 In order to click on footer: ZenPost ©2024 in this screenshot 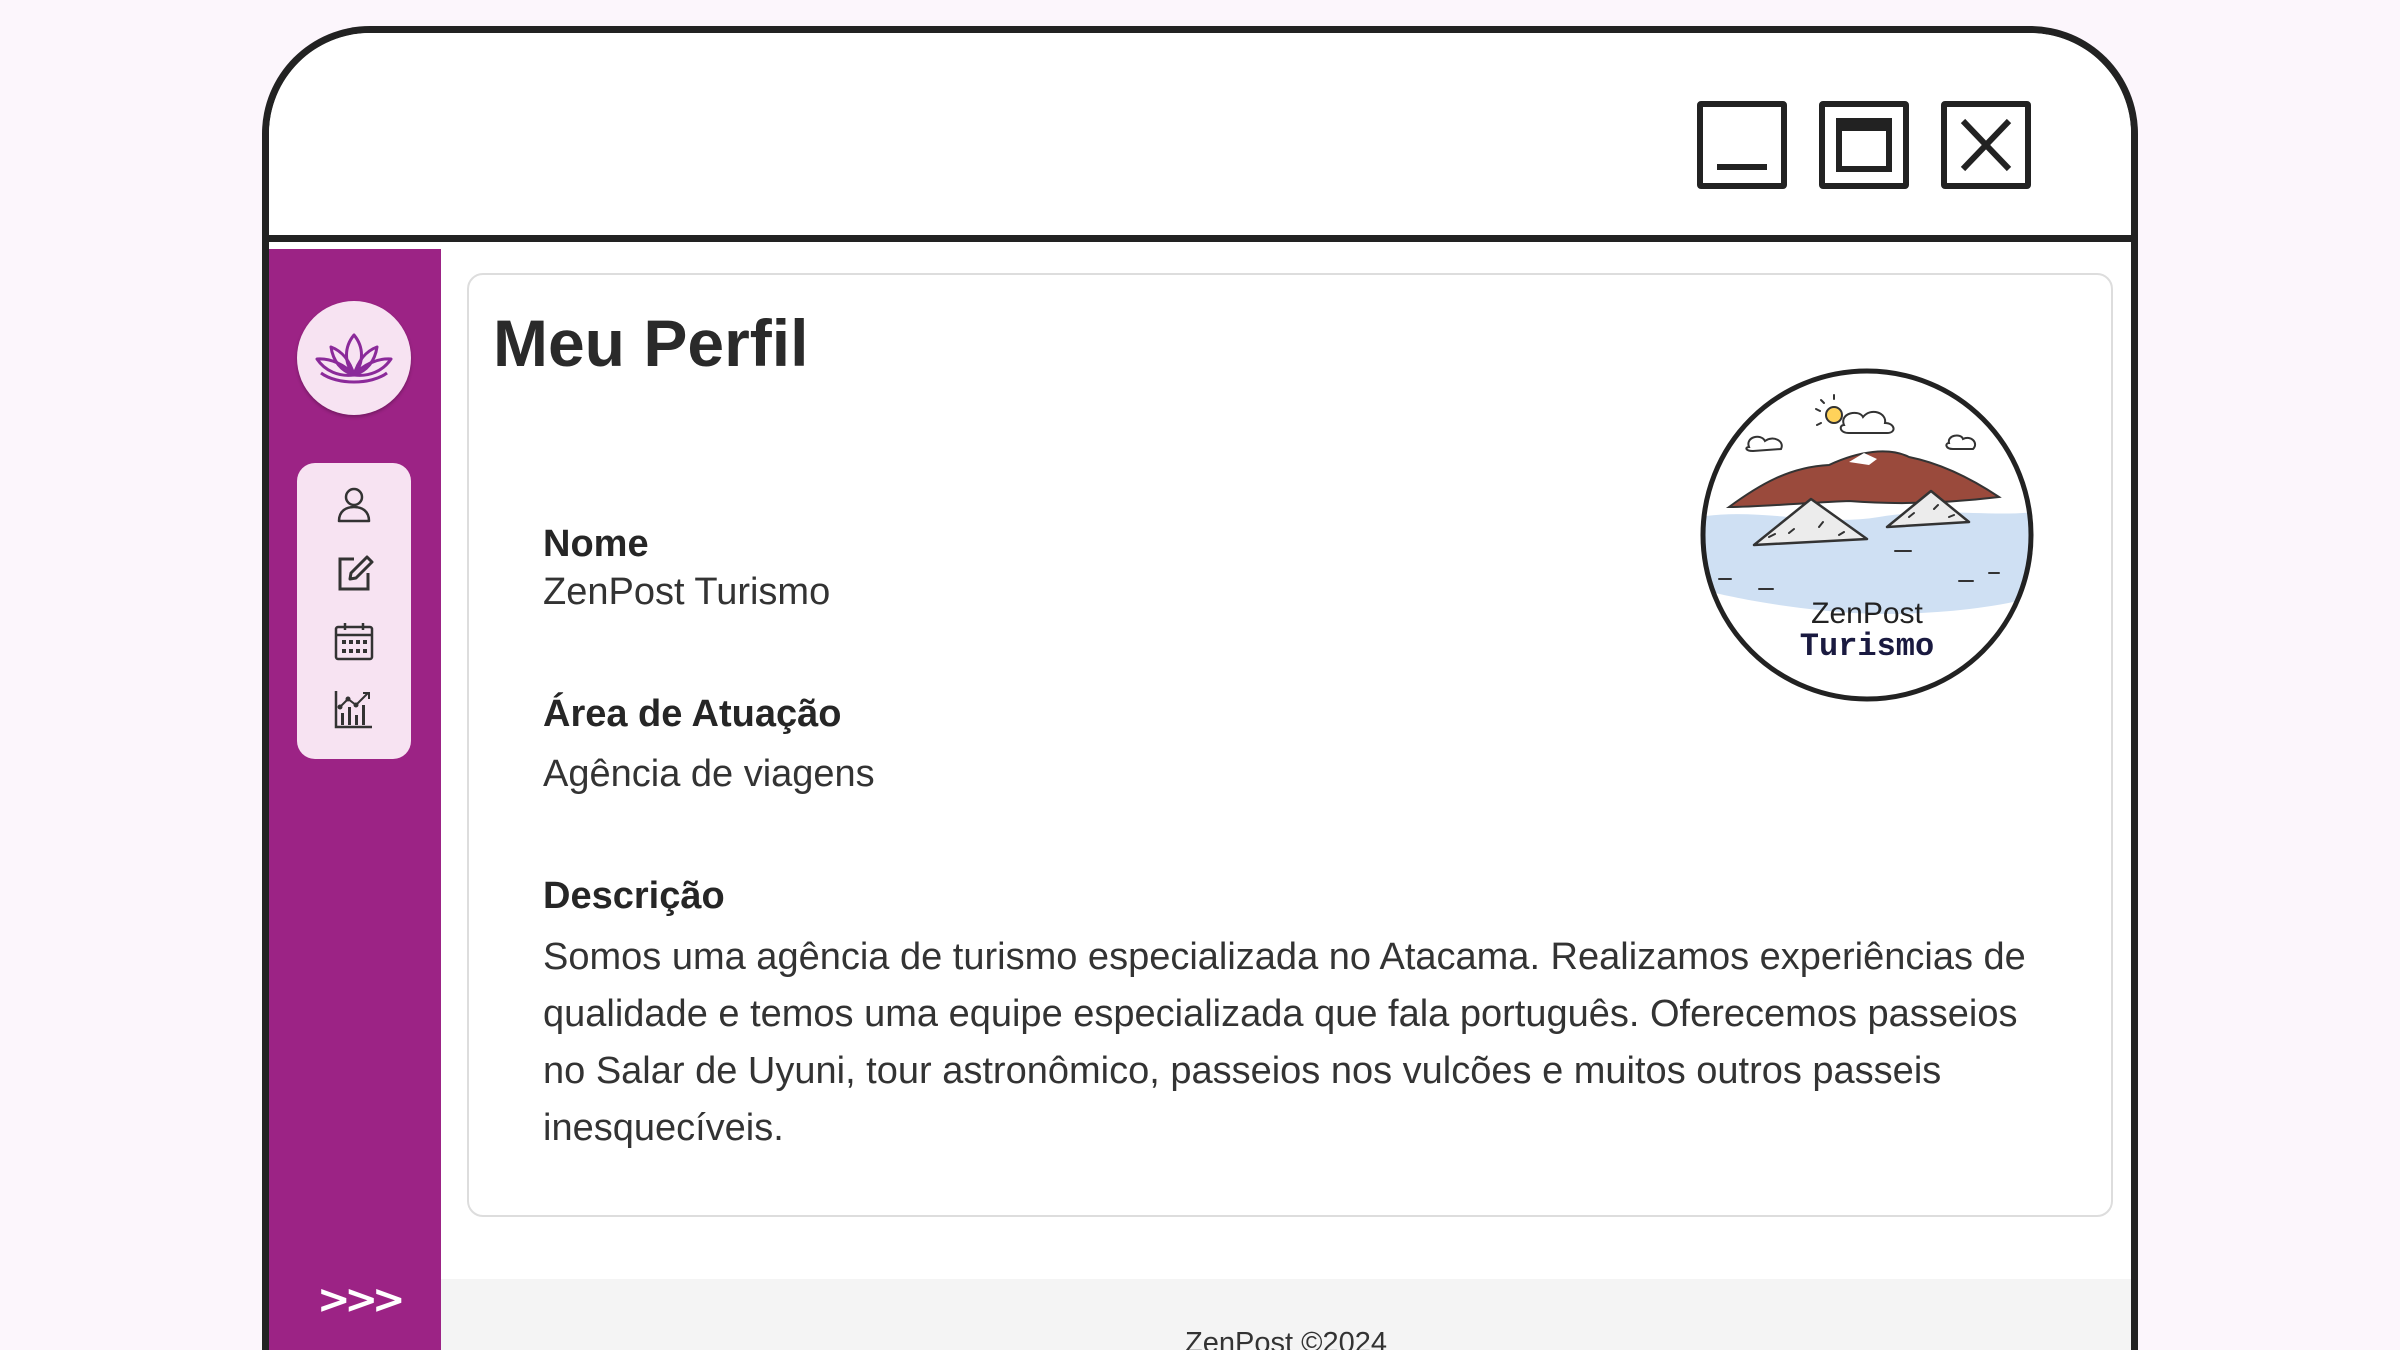, I will do `click(1286, 1314)`.